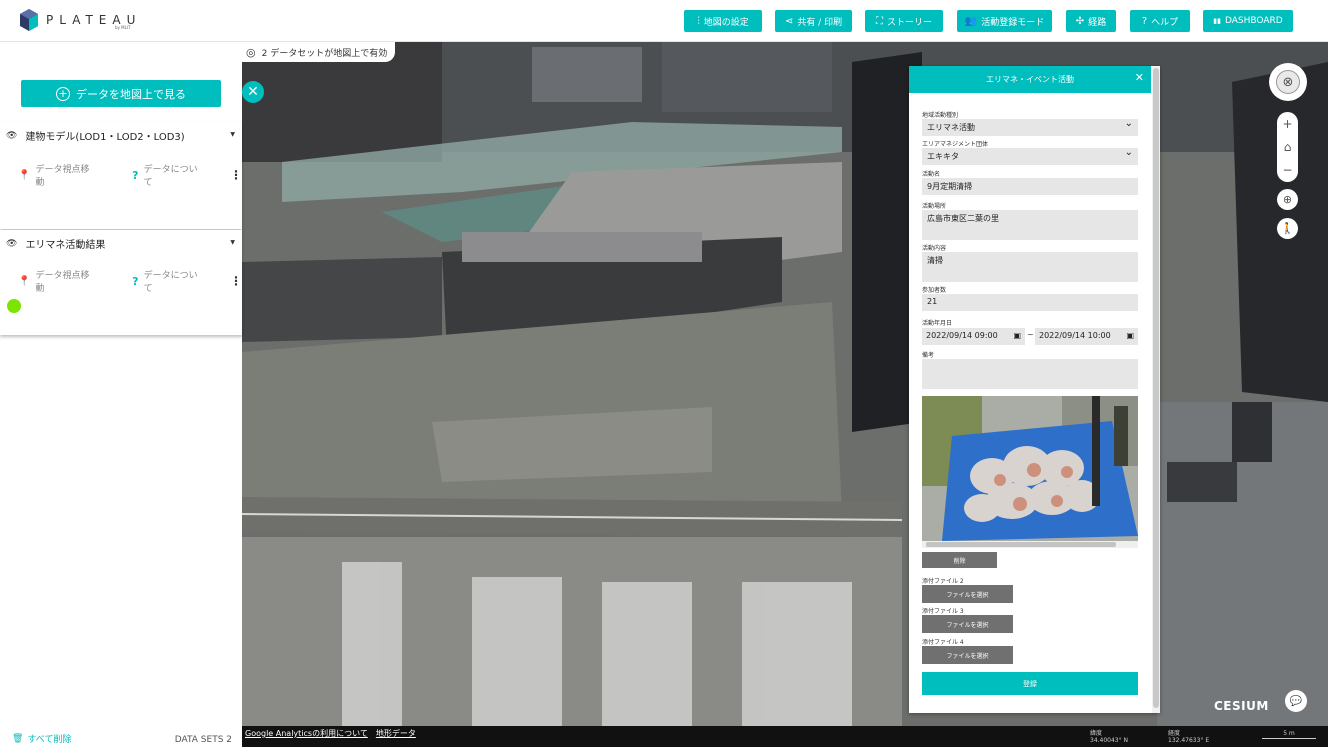 Image resolution: width=1328 pixels, height=747 pixels. I want to click on dashboard-icon: ▮▮, so click(1217, 21).